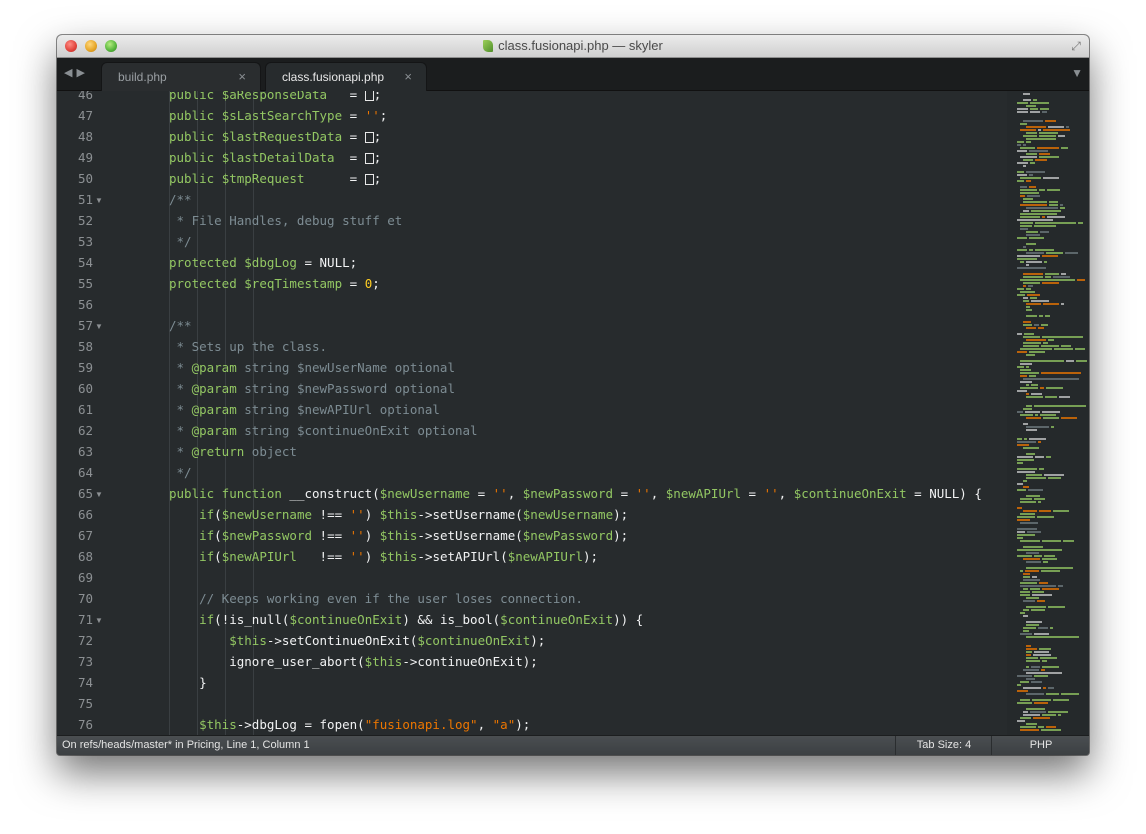 This screenshot has height=834, width=1146. Describe the element at coordinates (275, 98) in the screenshot. I see `code-line: public $aResponseData = ;` at that location.